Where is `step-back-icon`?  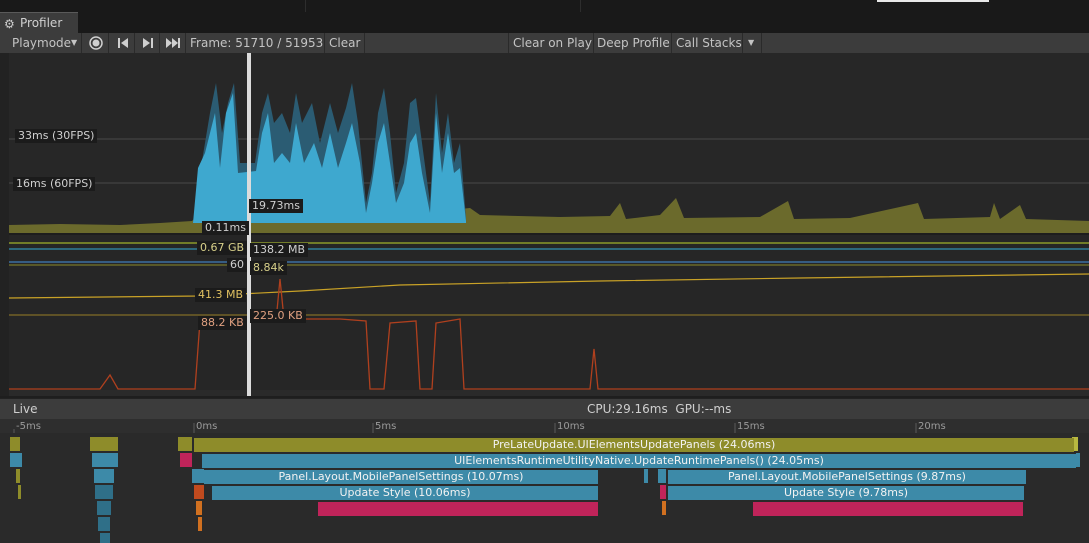 step-back-icon is located at coordinates (123, 43).